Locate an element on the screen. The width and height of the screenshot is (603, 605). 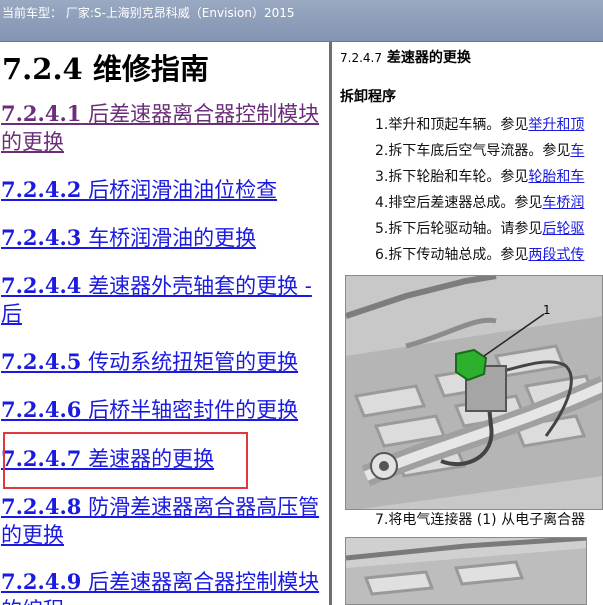
procedure-heading-title: 差速器的更换 is located at coordinates (428, 58).